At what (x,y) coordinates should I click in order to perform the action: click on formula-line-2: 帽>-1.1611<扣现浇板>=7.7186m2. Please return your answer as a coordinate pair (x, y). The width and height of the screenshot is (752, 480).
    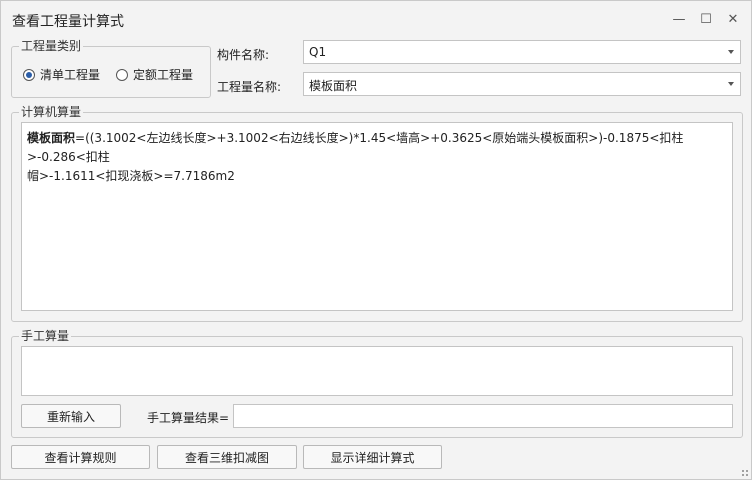
    Looking at the image, I should click on (131, 176).